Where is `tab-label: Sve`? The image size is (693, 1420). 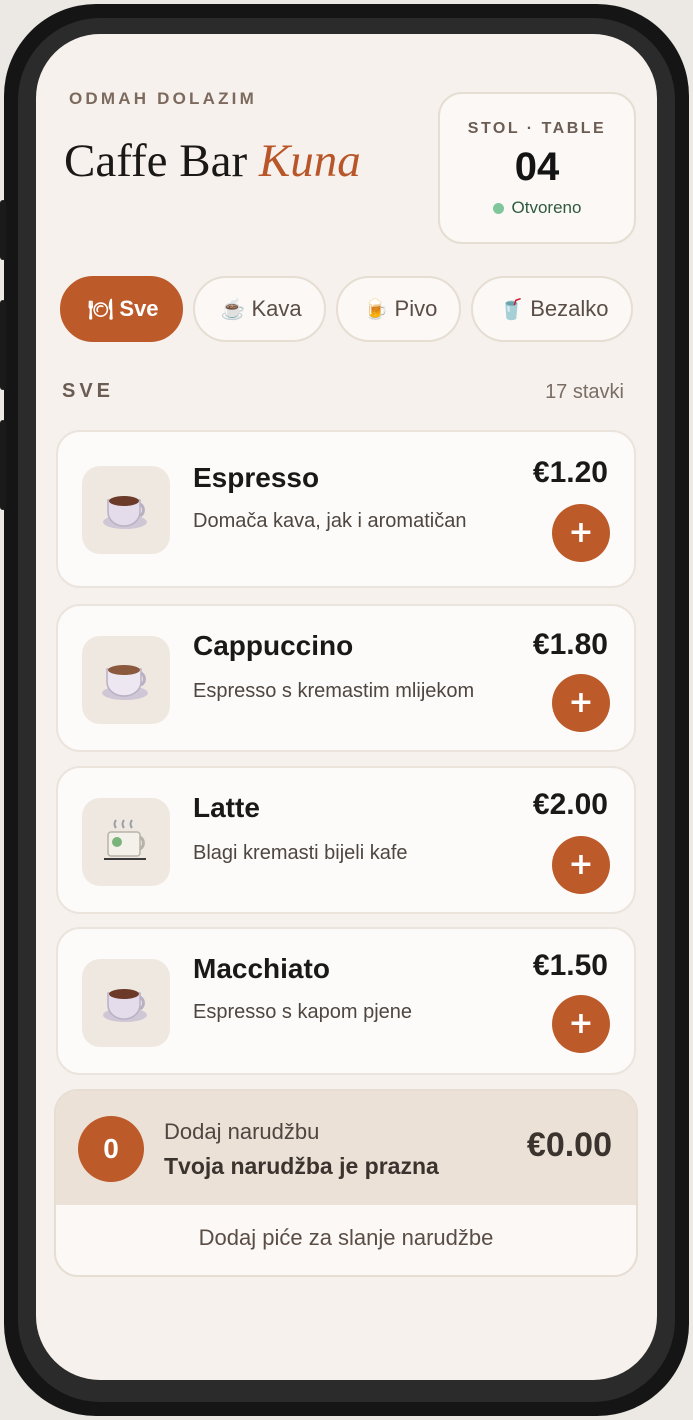 tab-label: Sve is located at coordinates (139, 308).